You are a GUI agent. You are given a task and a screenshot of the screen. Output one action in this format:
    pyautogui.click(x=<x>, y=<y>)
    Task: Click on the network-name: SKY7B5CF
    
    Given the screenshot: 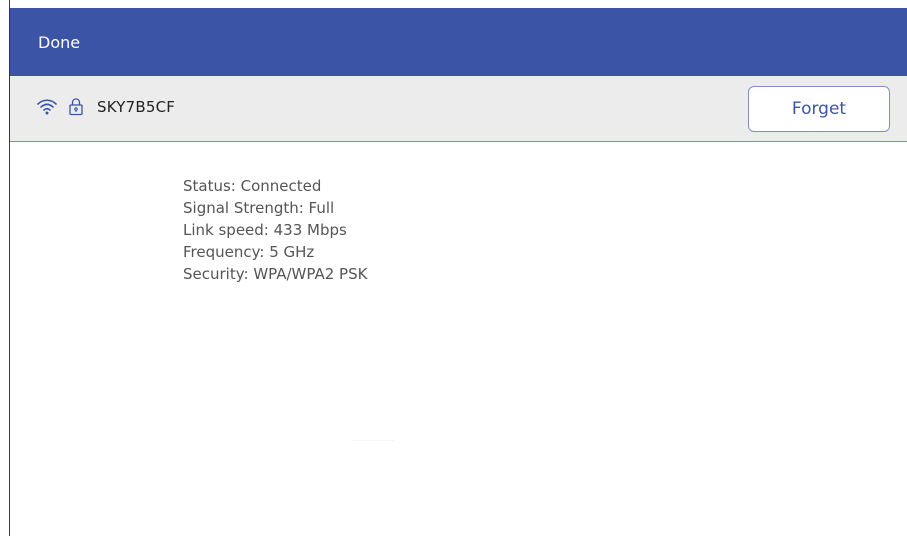 What is the action you would take?
    pyautogui.click(x=136, y=107)
    